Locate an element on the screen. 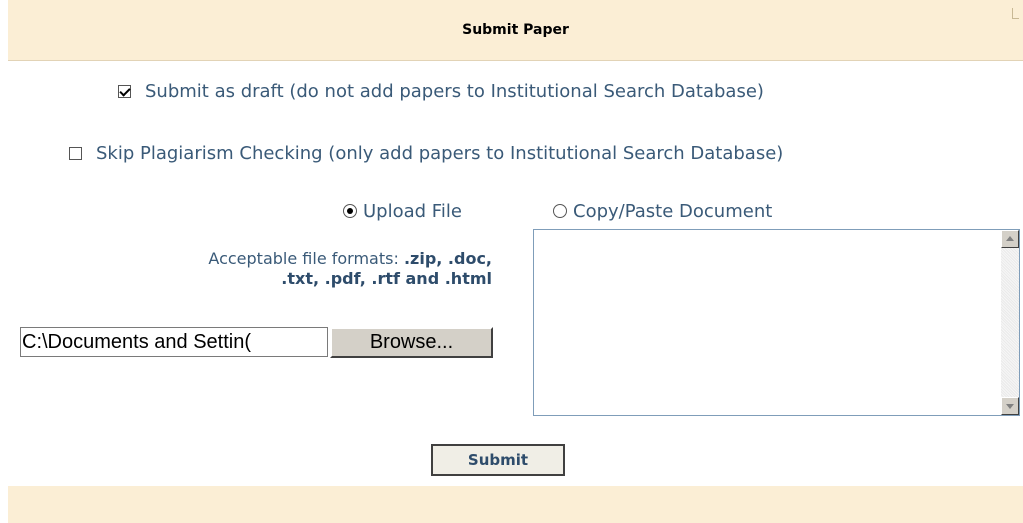 The height and width of the screenshot is (523, 1023). formats-list-part1: .zip, .doc, is located at coordinates (447, 258).